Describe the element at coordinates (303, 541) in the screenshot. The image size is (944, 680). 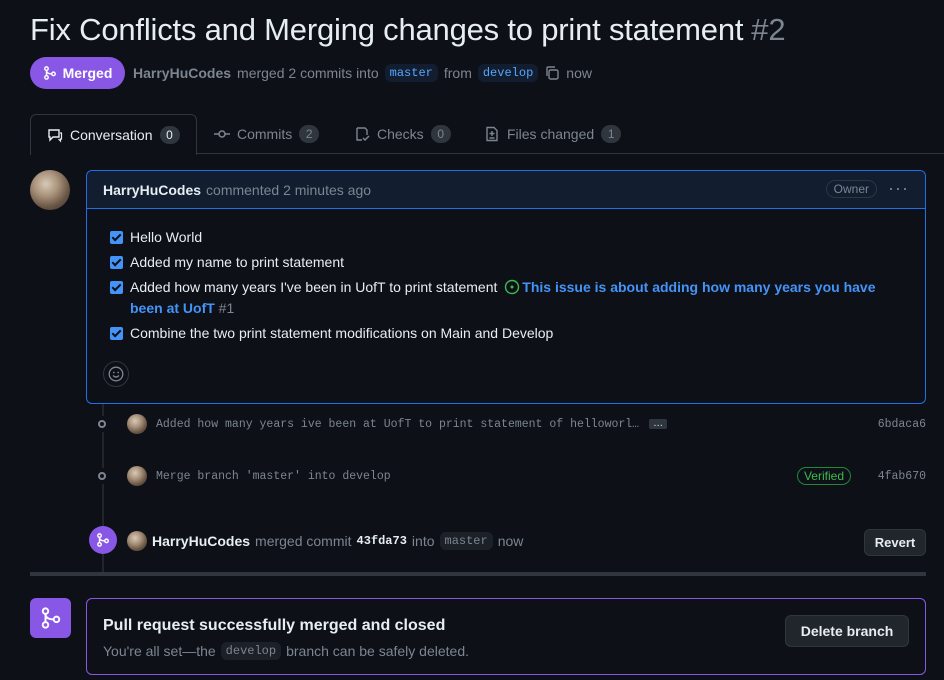
I see `merge-action: merged commit` at that location.